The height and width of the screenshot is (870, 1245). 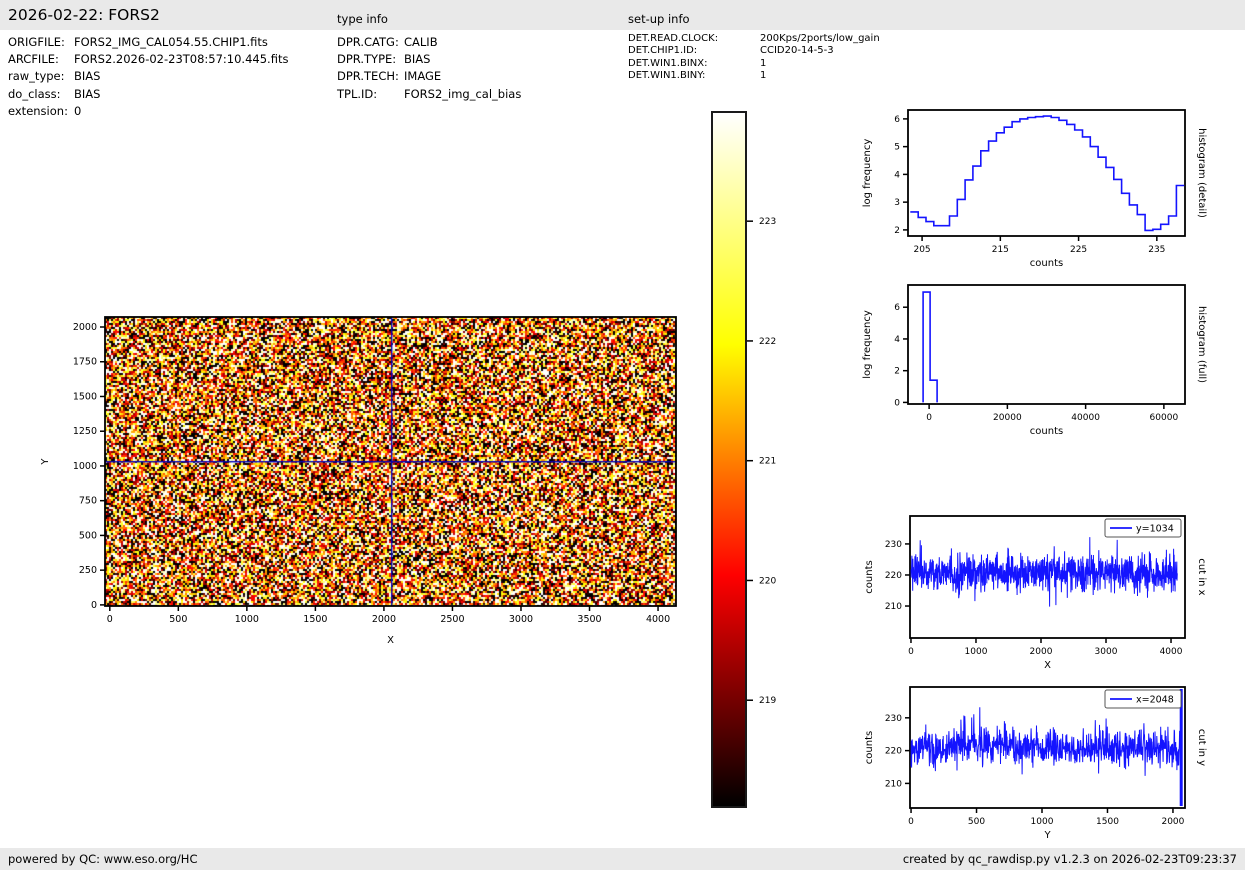 What do you see at coordinates (667, 76) in the screenshot?
I see `info-label: DET.WIN1.BINY:` at bounding box center [667, 76].